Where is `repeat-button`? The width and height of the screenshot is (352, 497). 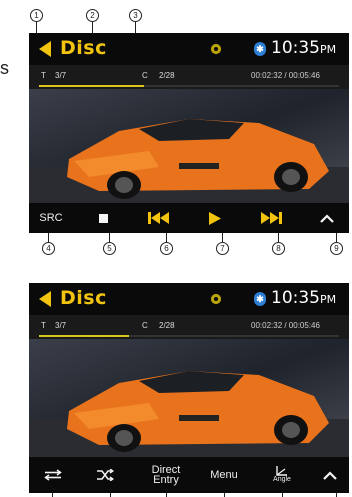 repeat-button is located at coordinates (53, 475).